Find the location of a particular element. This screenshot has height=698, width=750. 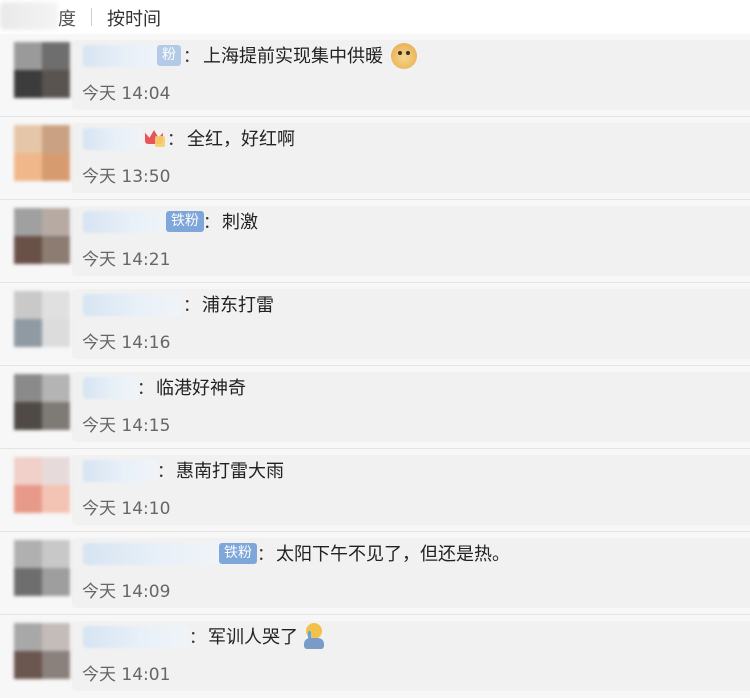

comment-text: 军训人哭了 is located at coordinates (253, 637).